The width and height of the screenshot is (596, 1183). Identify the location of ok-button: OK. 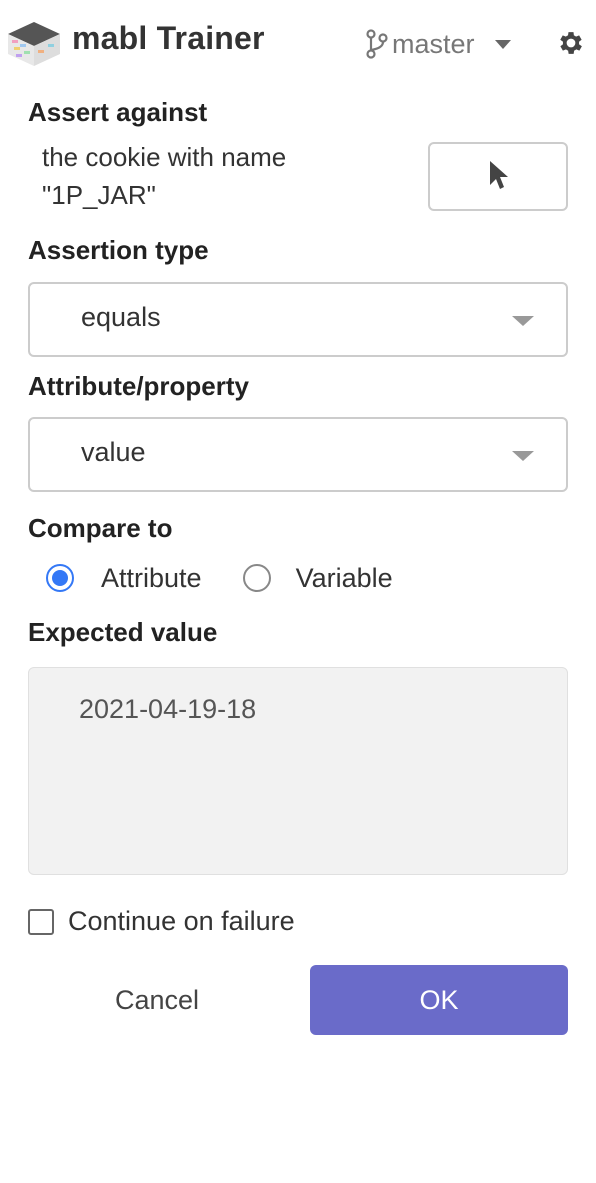
(439, 1000).